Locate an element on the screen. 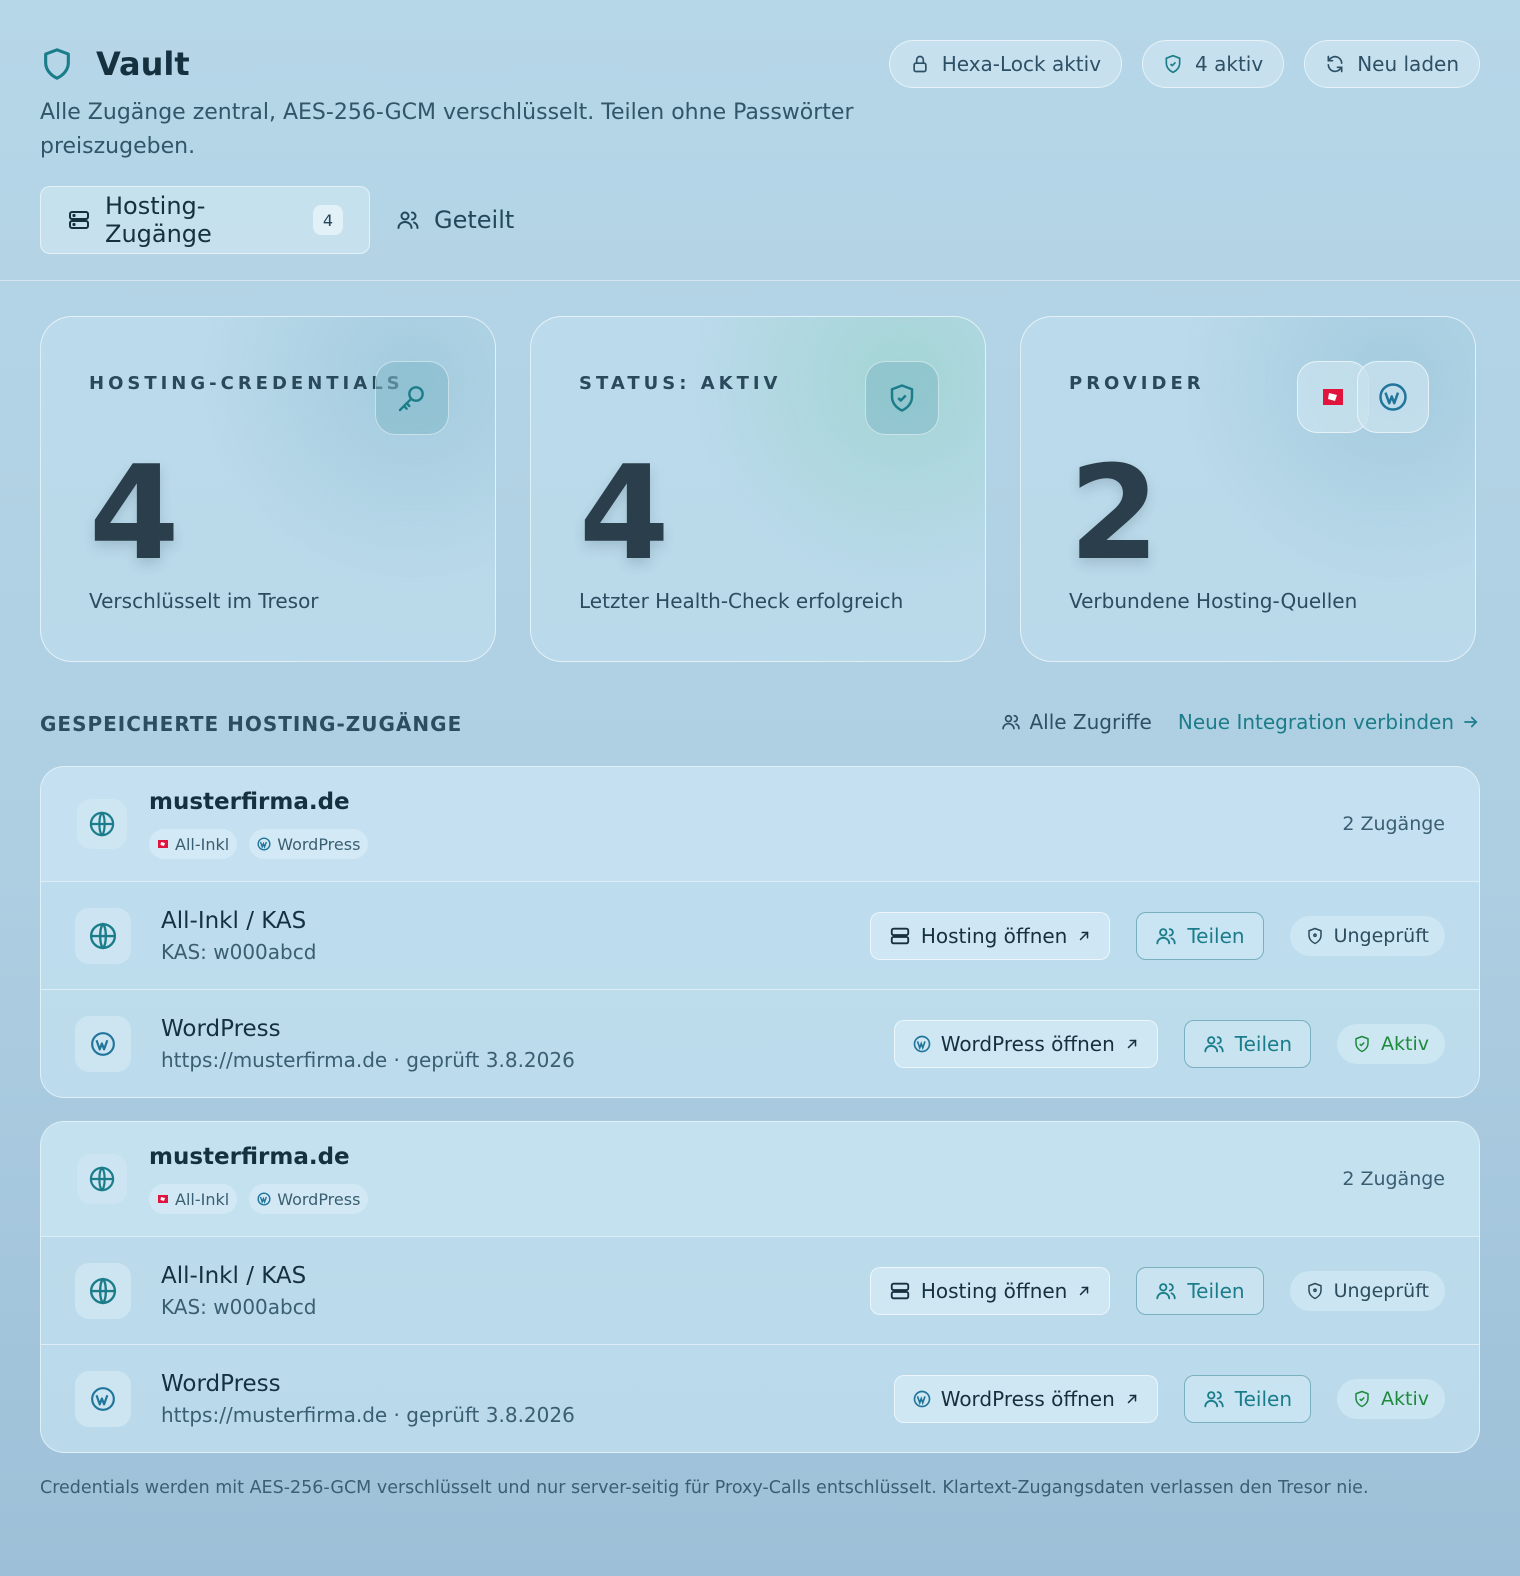 This screenshot has height=1576, width=1520. credential-actions: Hosting öffnen Teilen Ungeprüft is located at coordinates (1157, 1290).